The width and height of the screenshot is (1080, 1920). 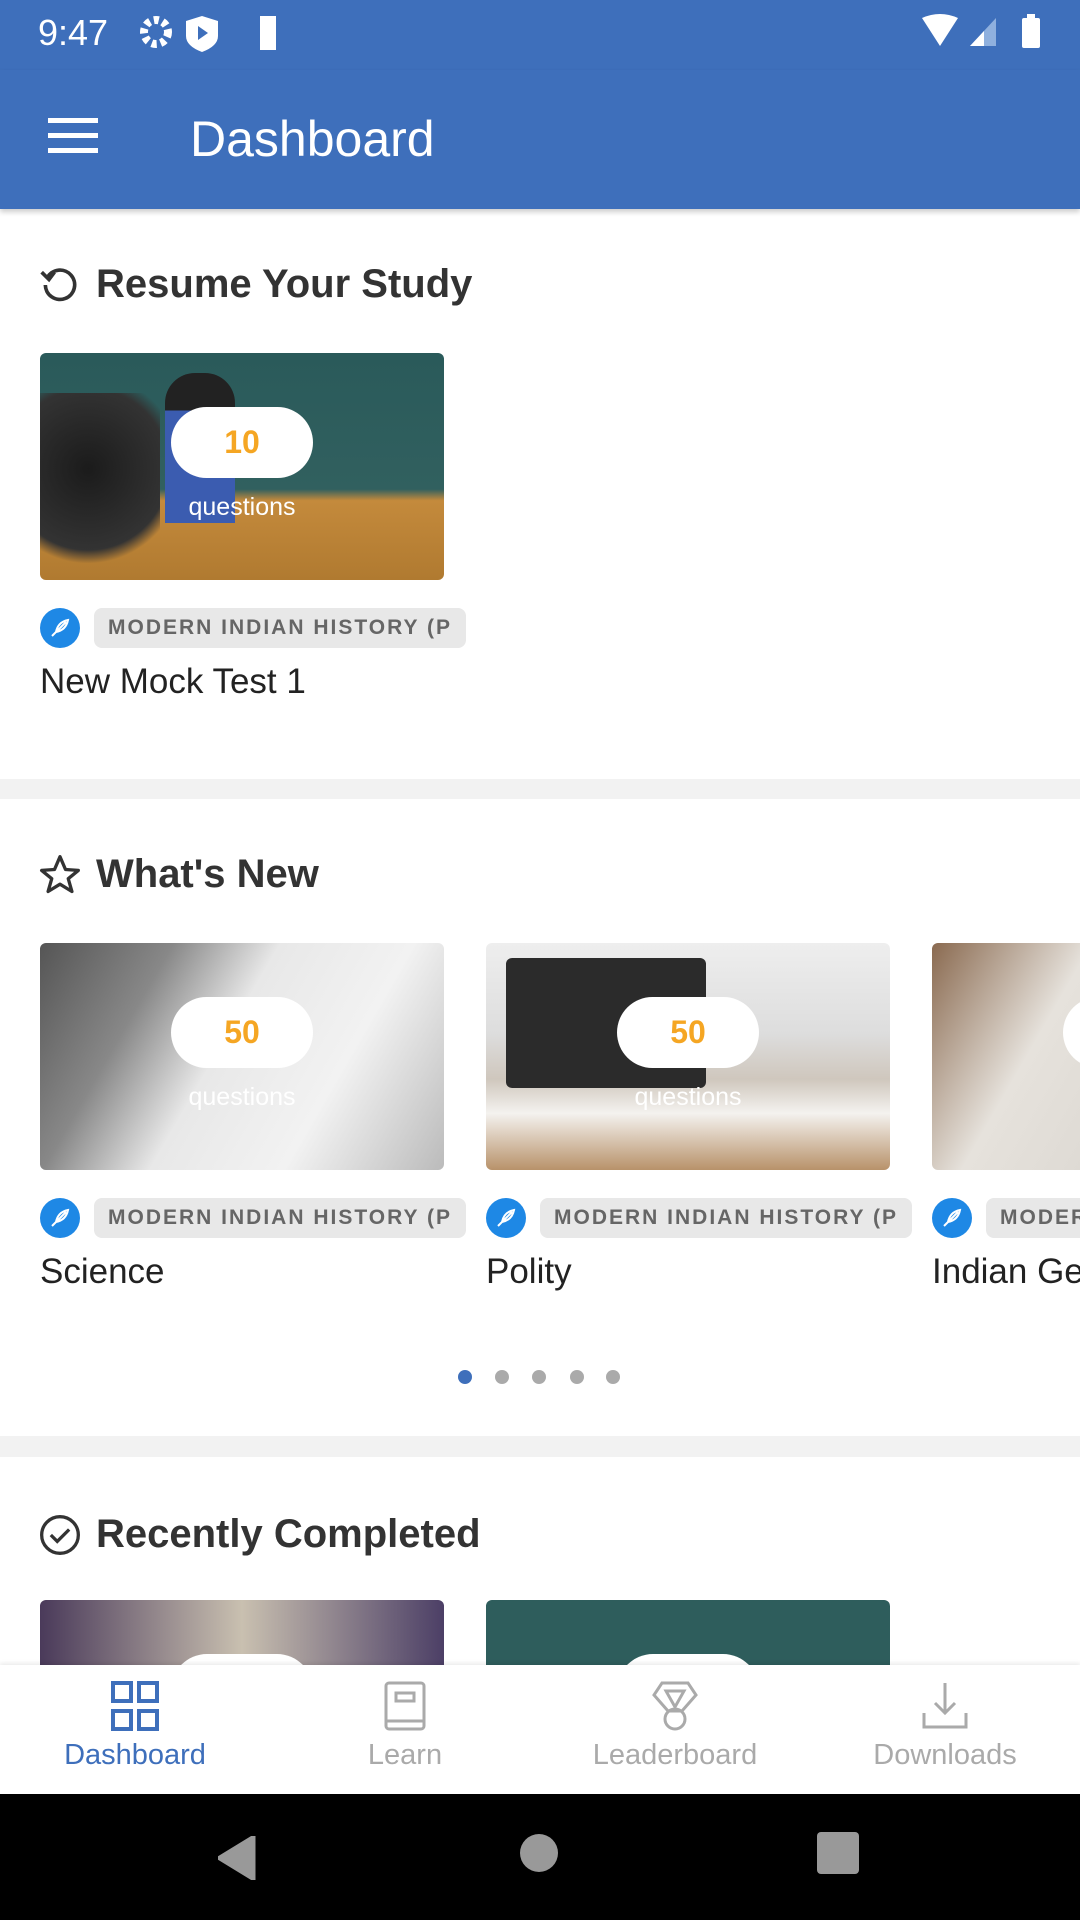 What do you see at coordinates (945, 1706) in the screenshot?
I see `download-icon` at bounding box center [945, 1706].